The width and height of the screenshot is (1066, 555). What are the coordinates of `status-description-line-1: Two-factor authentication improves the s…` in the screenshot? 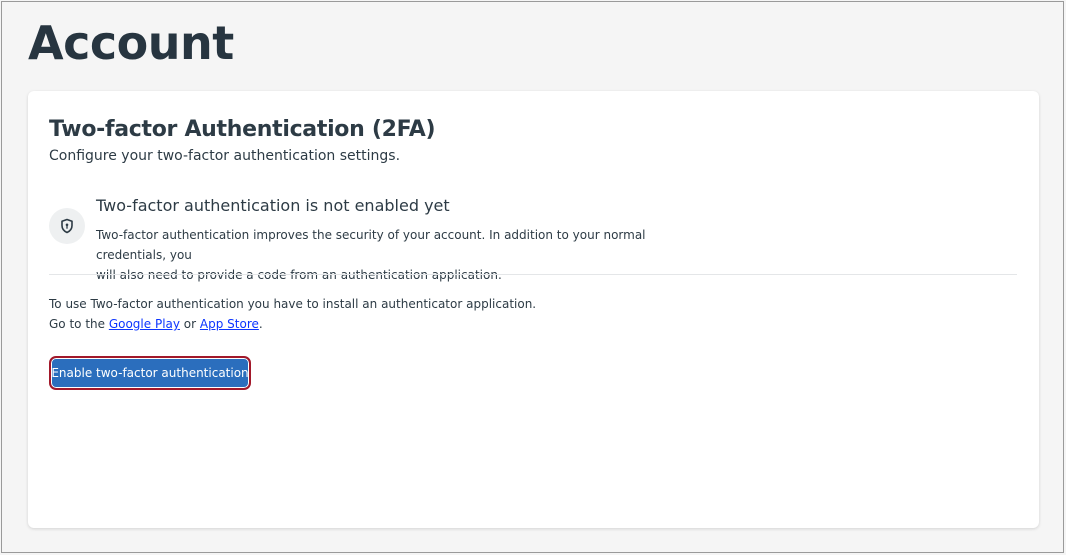 It's located at (371, 245).